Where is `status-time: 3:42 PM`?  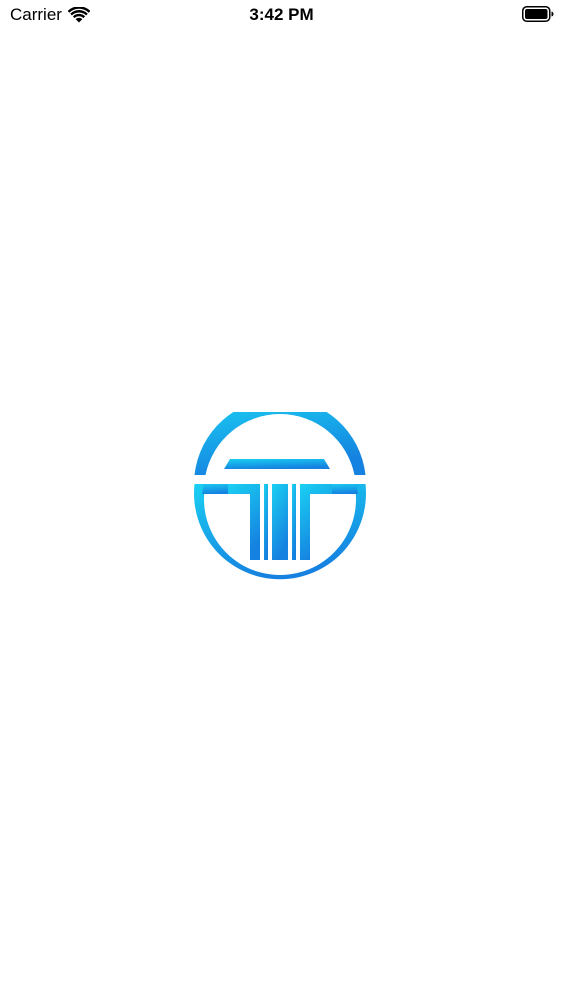 status-time: 3:42 PM is located at coordinates (281, 14).